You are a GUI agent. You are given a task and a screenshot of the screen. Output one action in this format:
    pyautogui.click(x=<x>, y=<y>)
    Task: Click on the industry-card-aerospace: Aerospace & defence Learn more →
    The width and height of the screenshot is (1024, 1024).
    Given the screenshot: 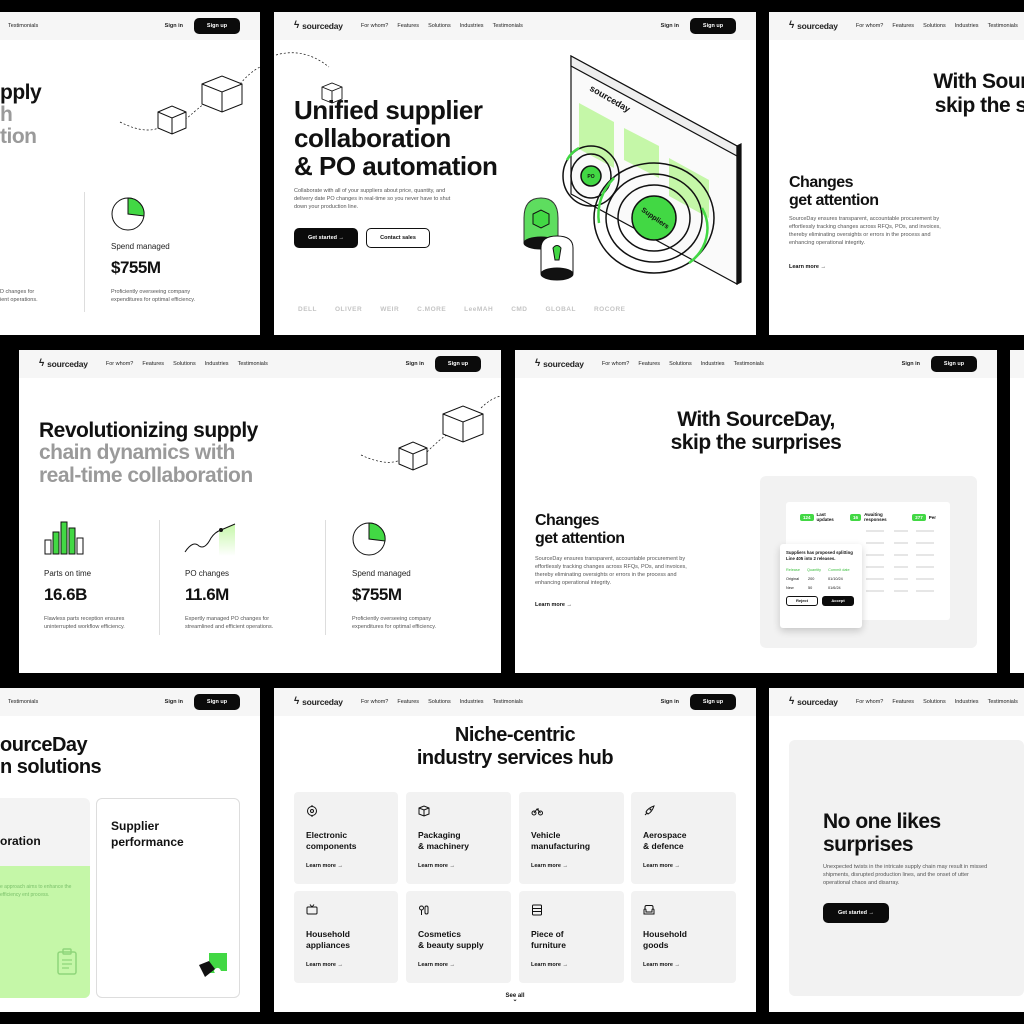 What is the action you would take?
    pyautogui.click(x=683, y=838)
    